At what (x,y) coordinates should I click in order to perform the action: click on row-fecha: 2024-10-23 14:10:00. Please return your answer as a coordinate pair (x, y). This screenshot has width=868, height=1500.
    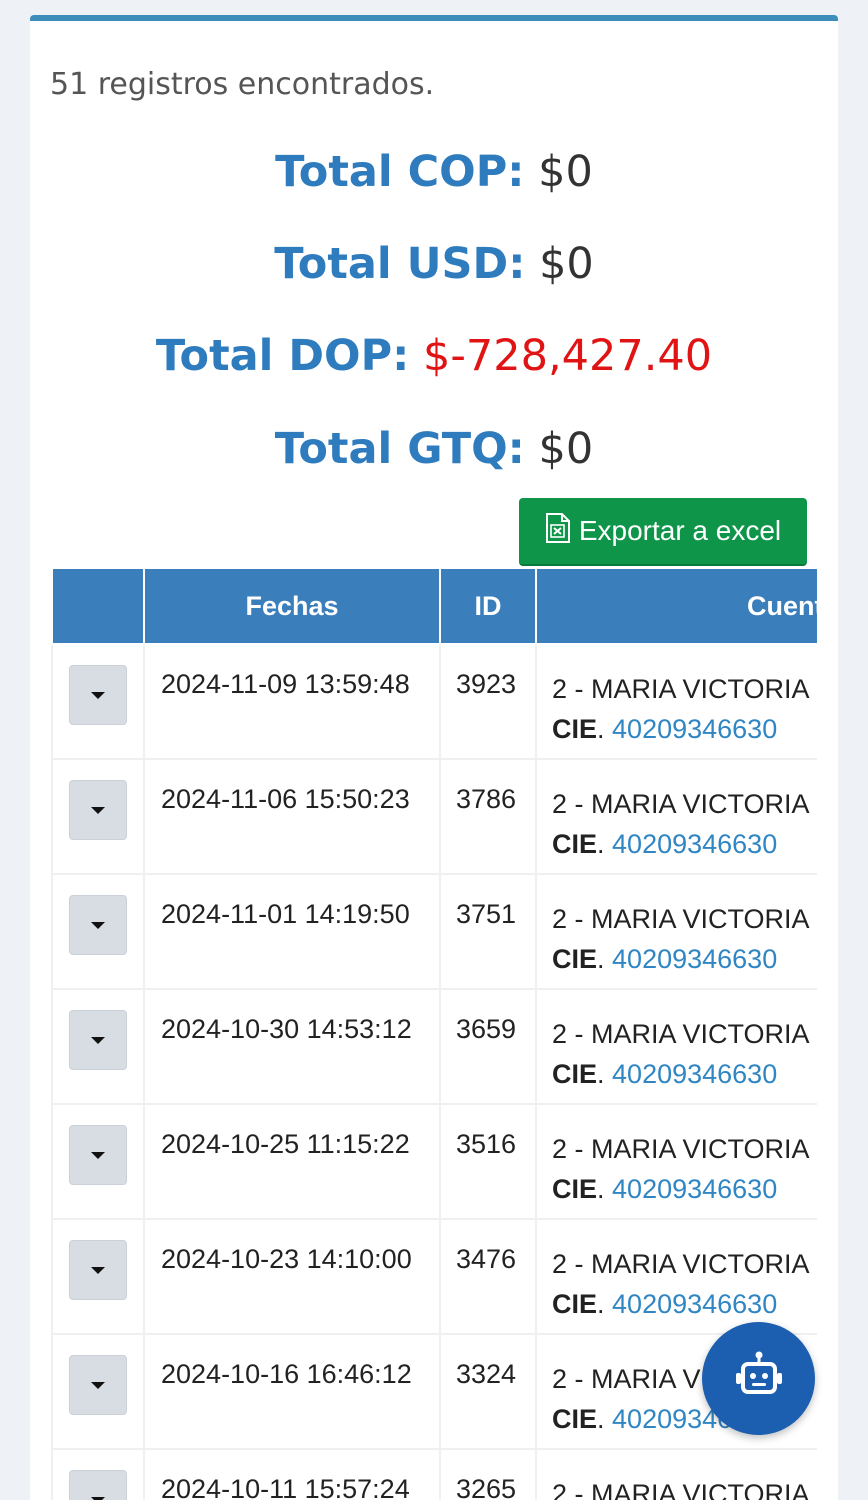
    Looking at the image, I should click on (292, 1276).